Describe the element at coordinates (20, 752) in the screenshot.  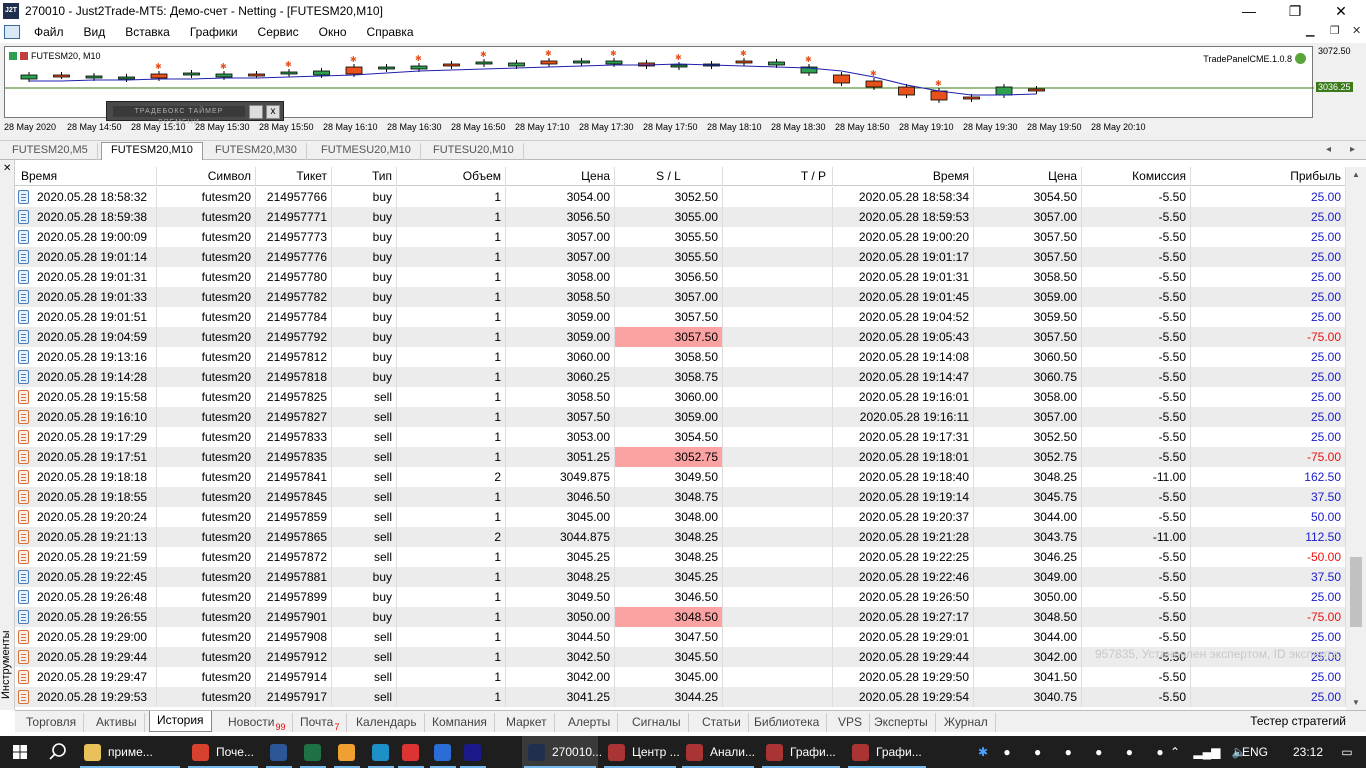
I see `start-button` at that location.